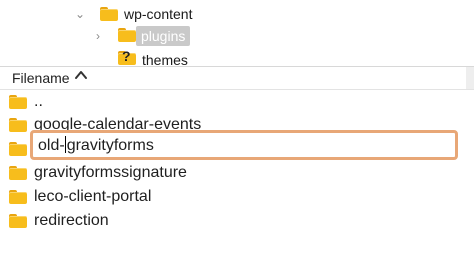  Describe the element at coordinates (237, 102) in the screenshot. I see `list-item: ..` at that location.